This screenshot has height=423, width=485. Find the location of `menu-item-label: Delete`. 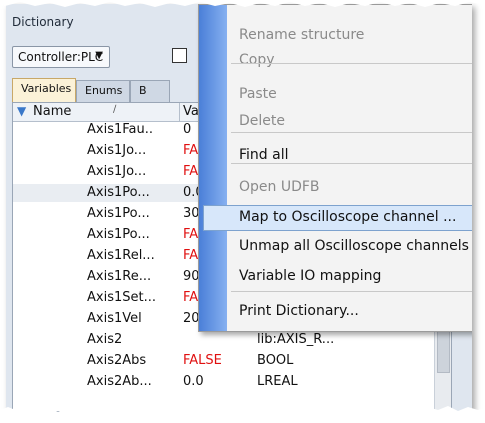

menu-item-label: Delete is located at coordinates (262, 121).